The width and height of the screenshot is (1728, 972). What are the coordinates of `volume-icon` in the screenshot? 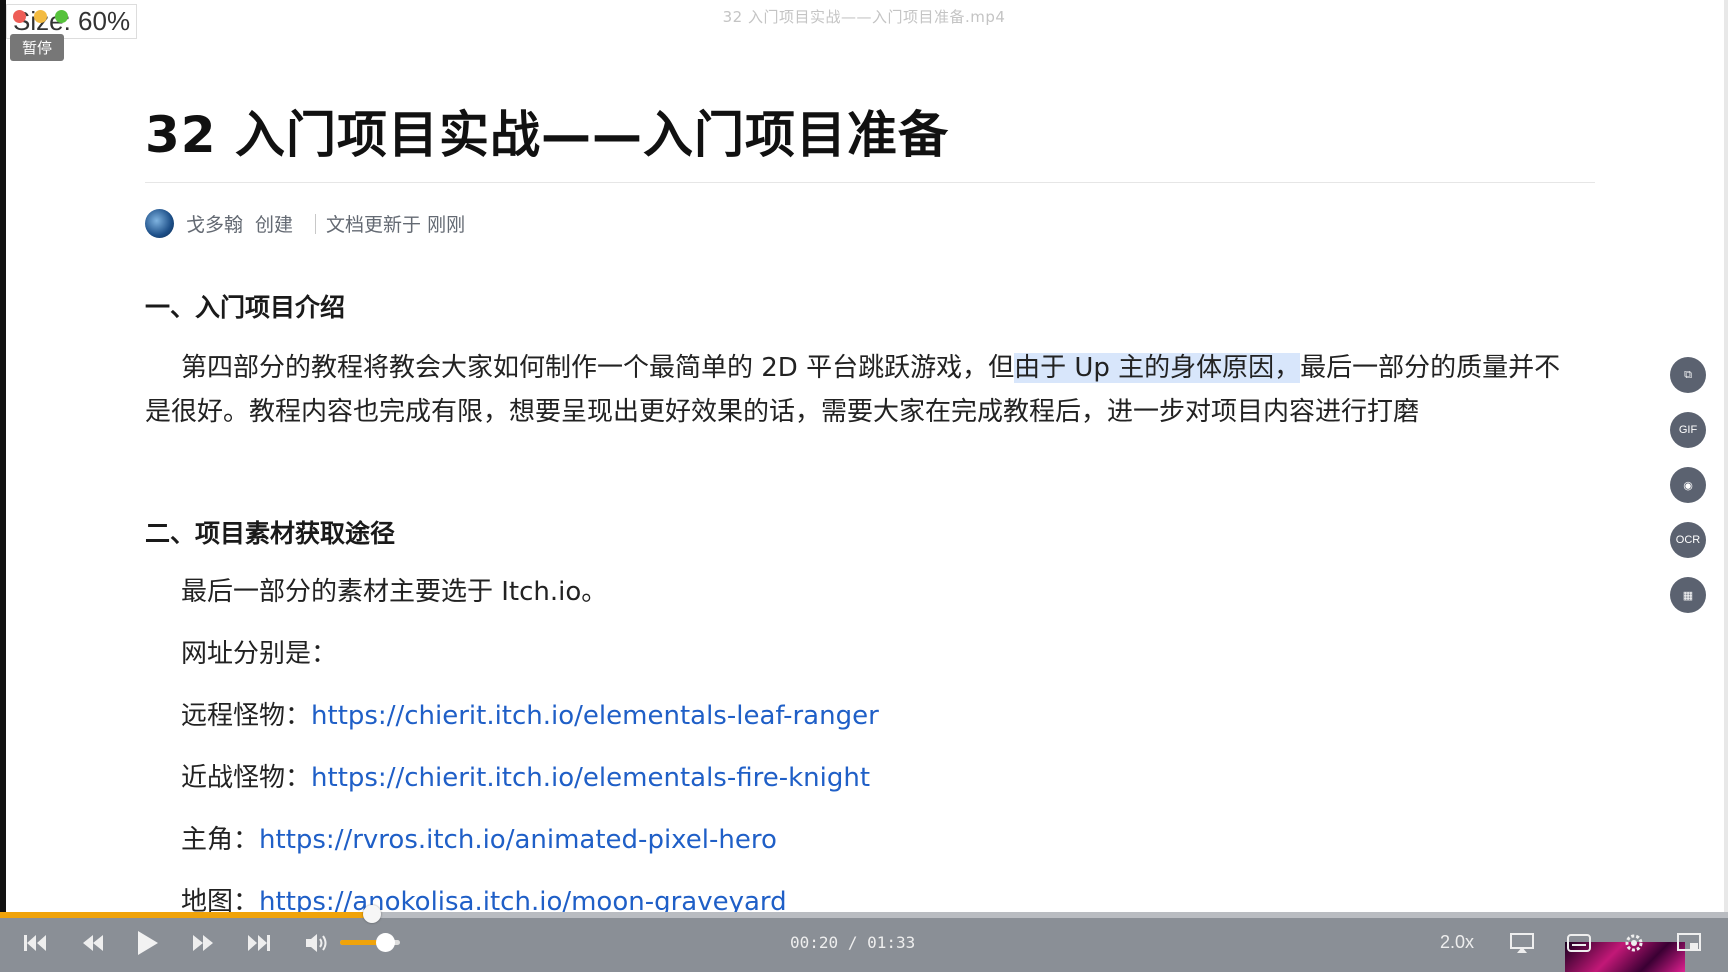 It's located at (317, 943).